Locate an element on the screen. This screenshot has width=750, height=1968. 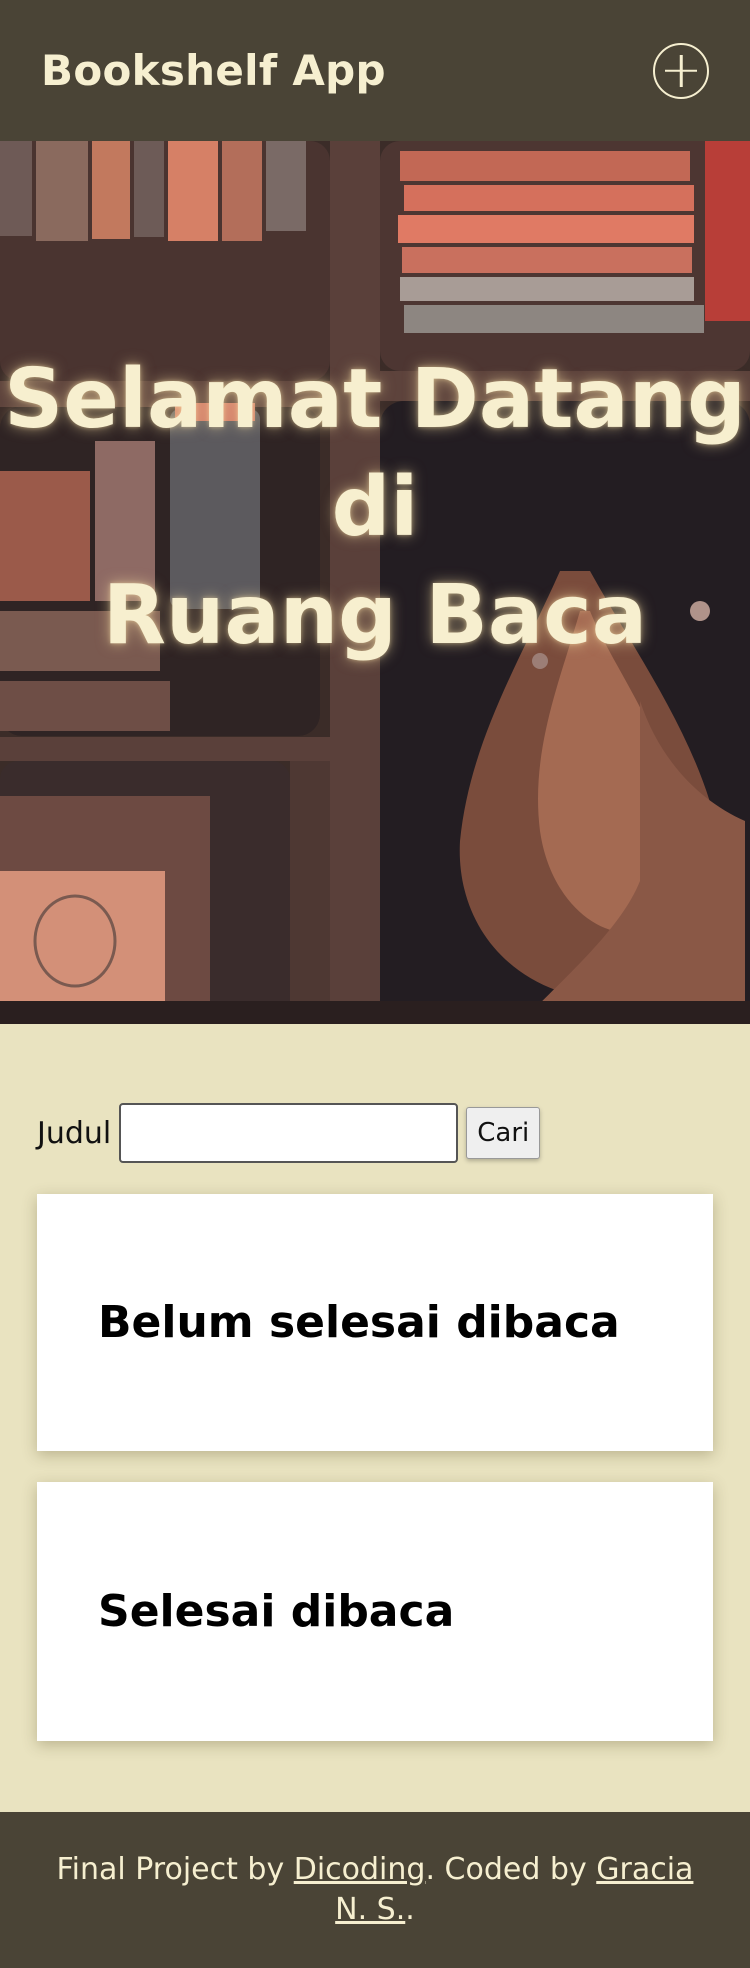
add-book-button is located at coordinates (681, 70).